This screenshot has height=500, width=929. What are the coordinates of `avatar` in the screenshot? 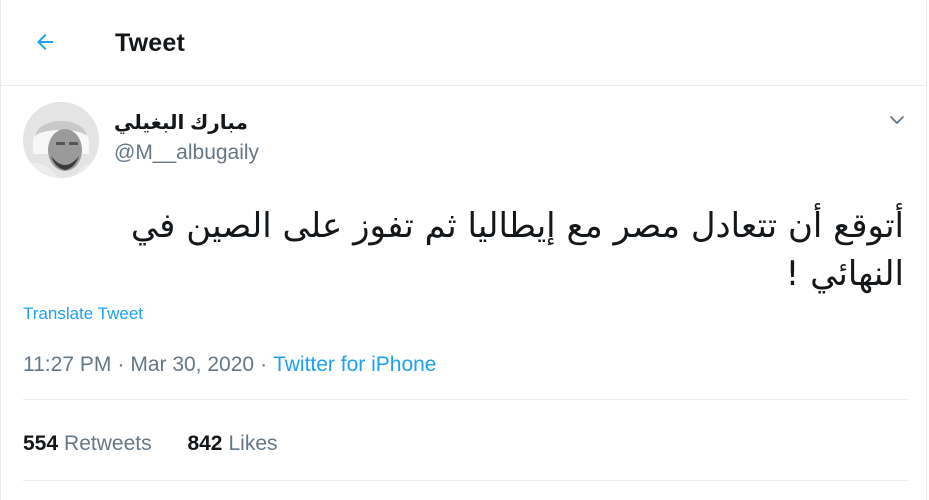 It's located at (61, 140).